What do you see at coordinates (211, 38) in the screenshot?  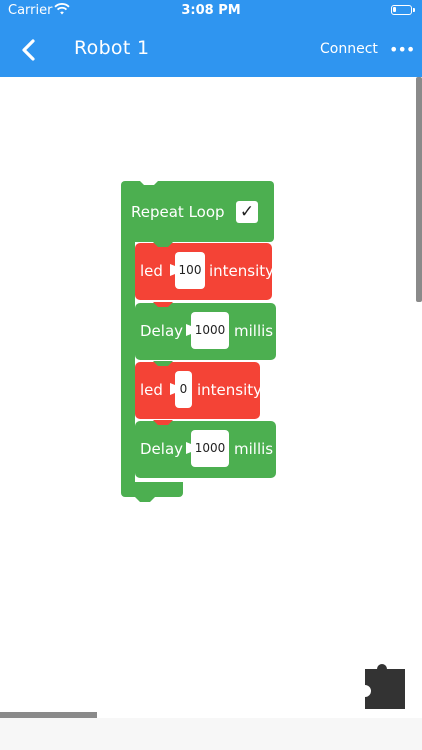 I see `top-bar: Carrier 3:08 PM Robot 1 Connect •••` at bounding box center [211, 38].